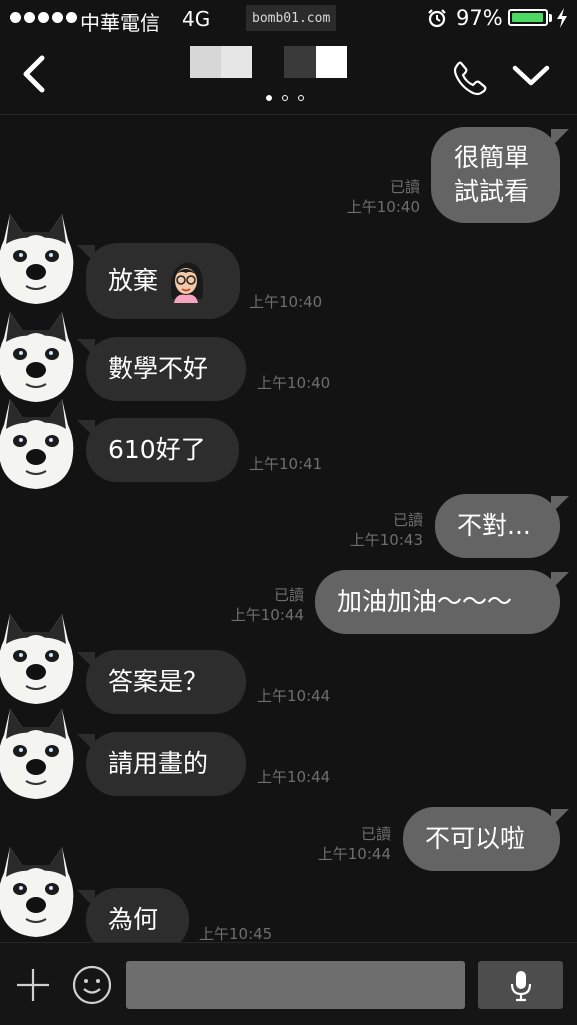  Describe the element at coordinates (158, 368) in the screenshot. I see `message-text: 數學不好` at that location.